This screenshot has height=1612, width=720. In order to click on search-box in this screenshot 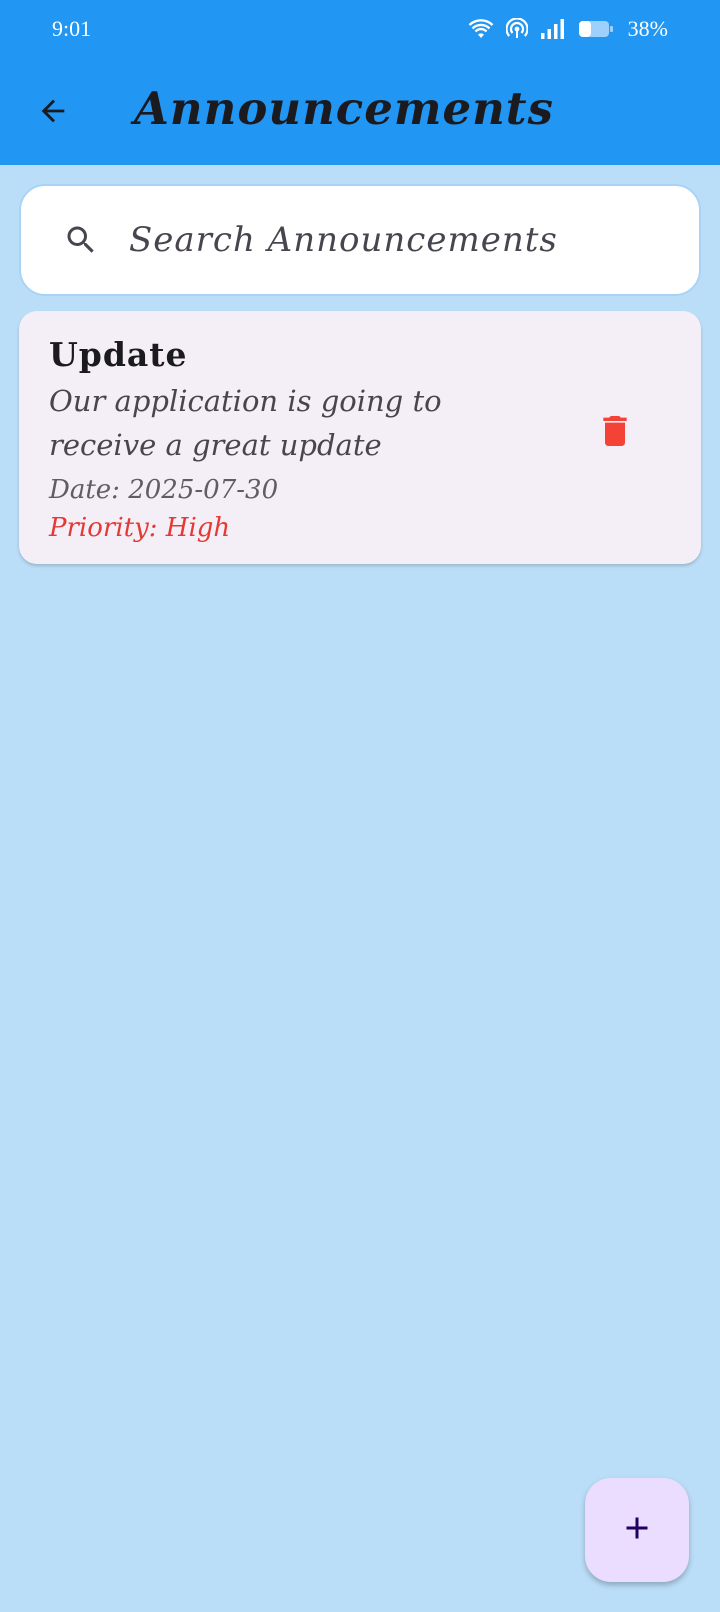, I will do `click(360, 240)`.